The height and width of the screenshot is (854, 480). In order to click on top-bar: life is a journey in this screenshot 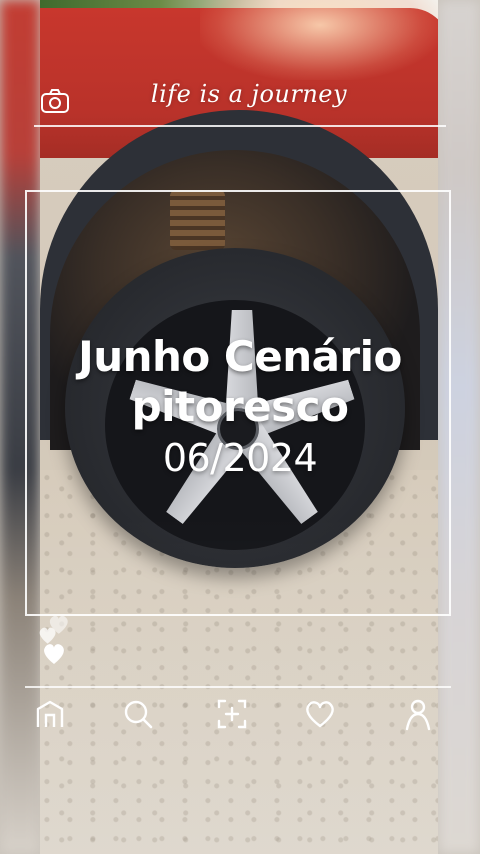, I will do `click(240, 102)`.